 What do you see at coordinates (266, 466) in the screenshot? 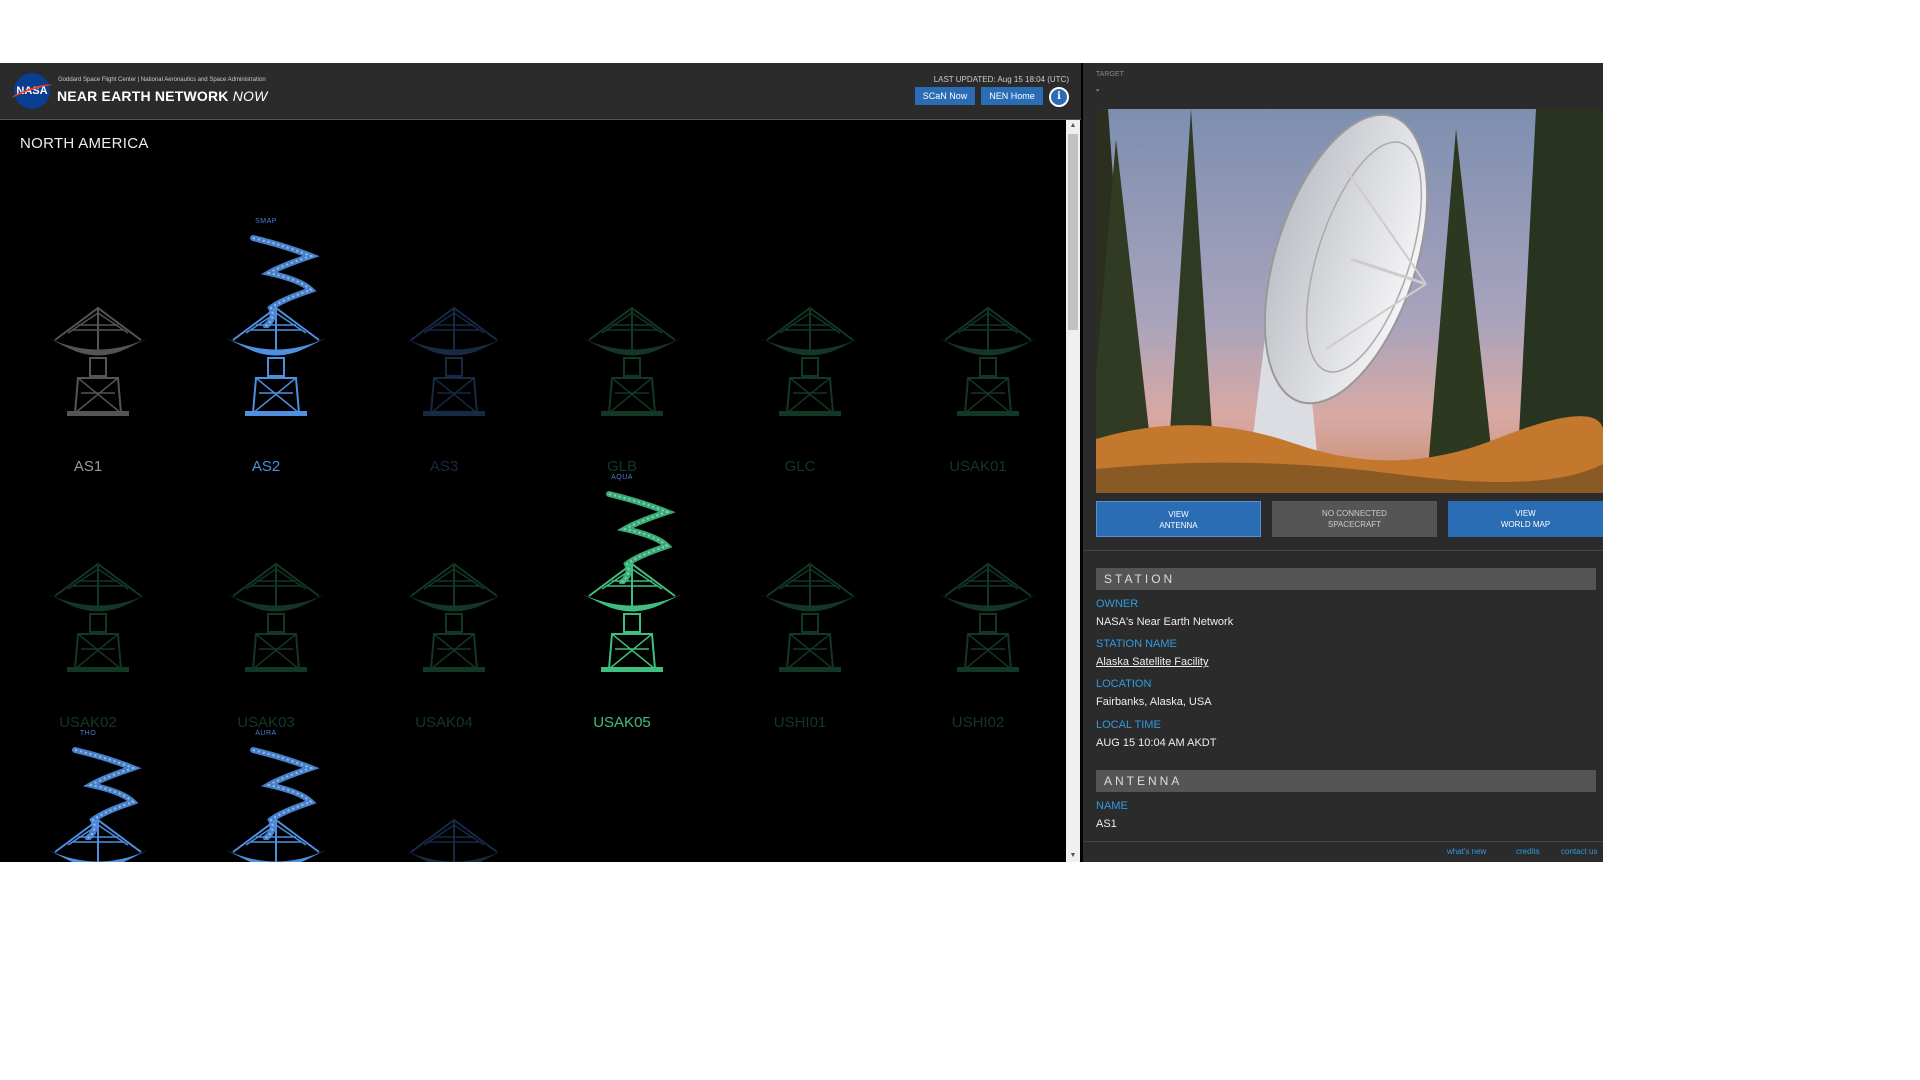
I see `antenna-label: AS2` at bounding box center [266, 466].